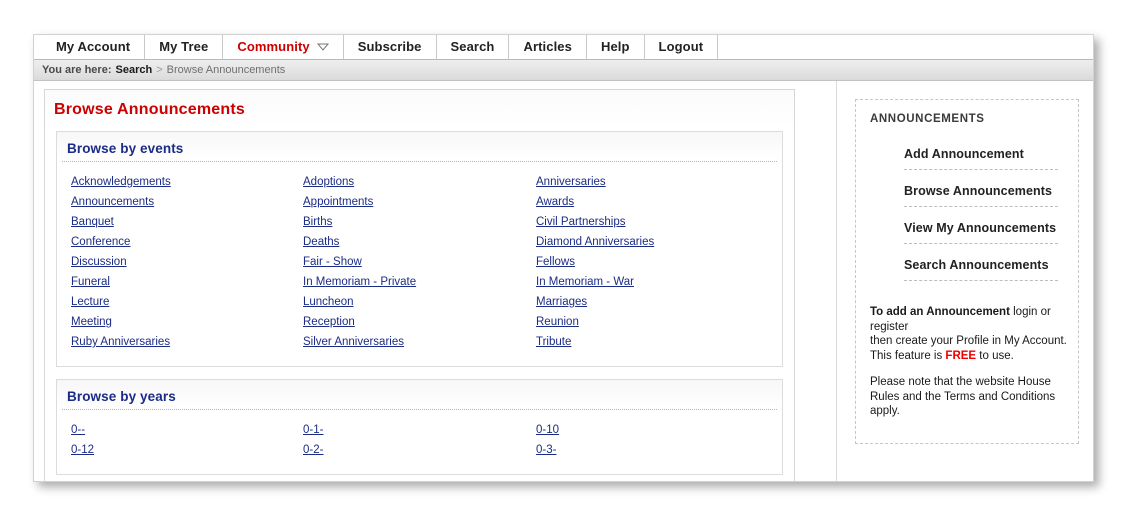 Image resolution: width=1129 pixels, height=516 pixels. I want to click on event-link: Deaths, so click(321, 242).